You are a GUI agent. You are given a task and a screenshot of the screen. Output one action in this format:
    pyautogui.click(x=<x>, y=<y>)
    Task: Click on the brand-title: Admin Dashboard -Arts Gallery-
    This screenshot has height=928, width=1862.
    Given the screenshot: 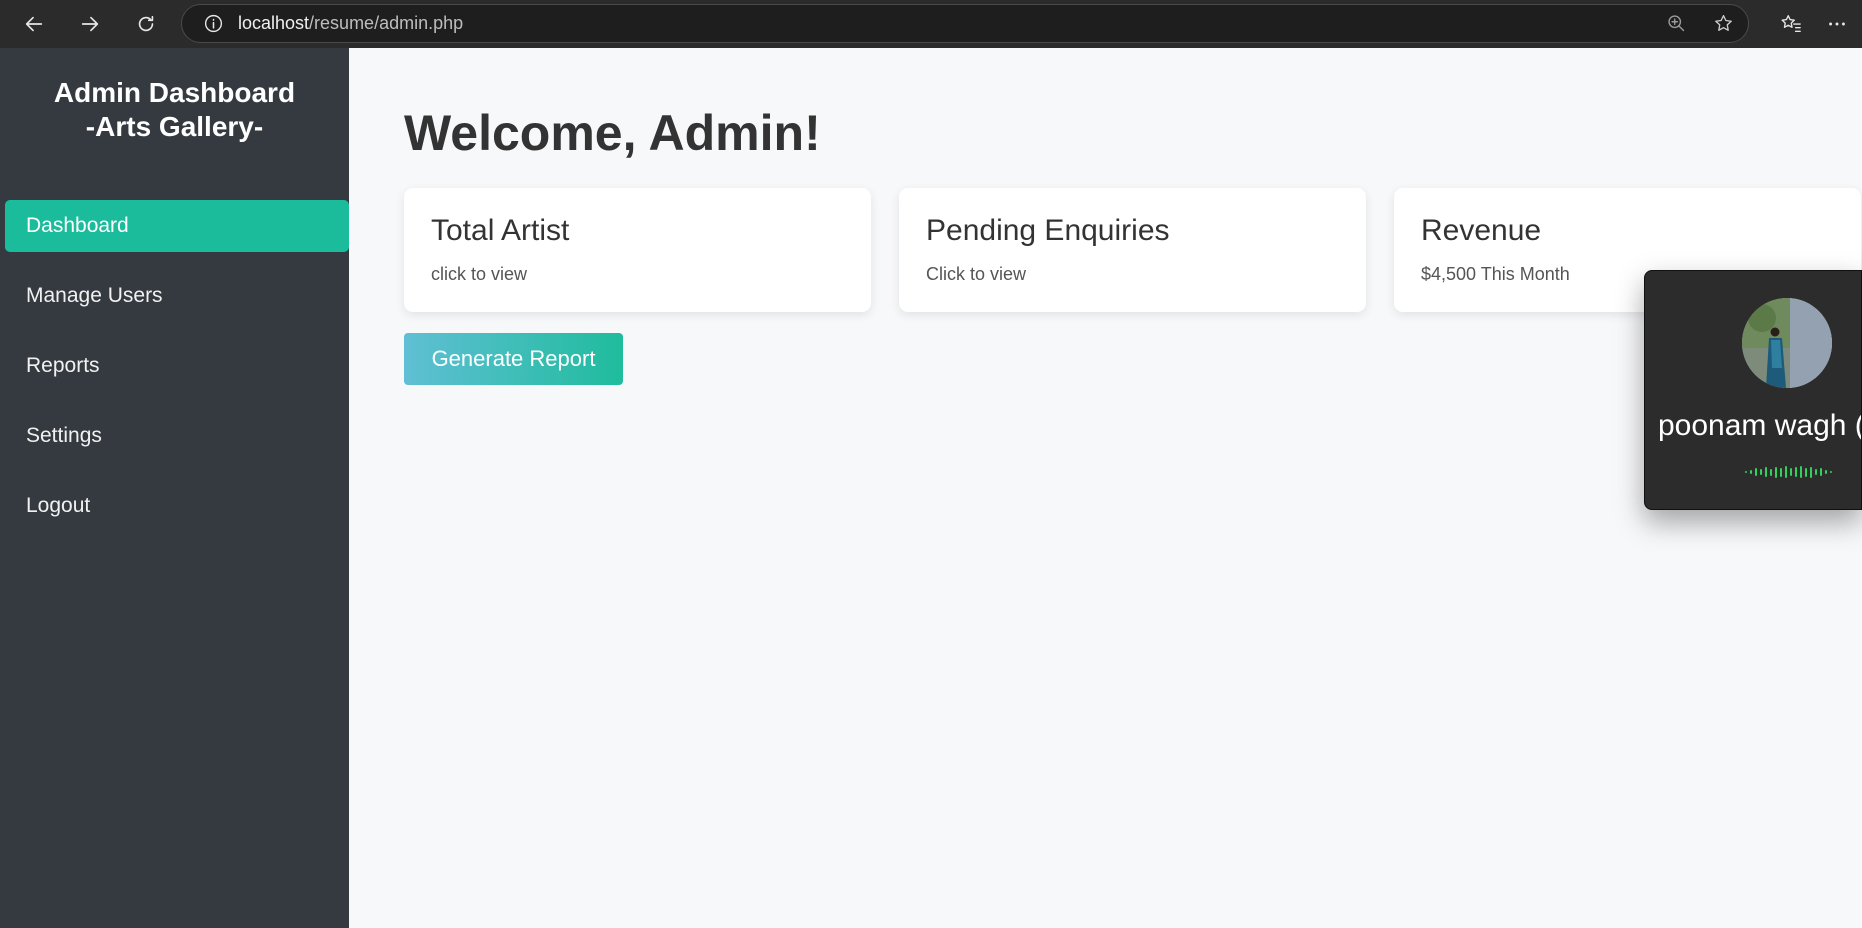 What is the action you would take?
    pyautogui.click(x=174, y=110)
    